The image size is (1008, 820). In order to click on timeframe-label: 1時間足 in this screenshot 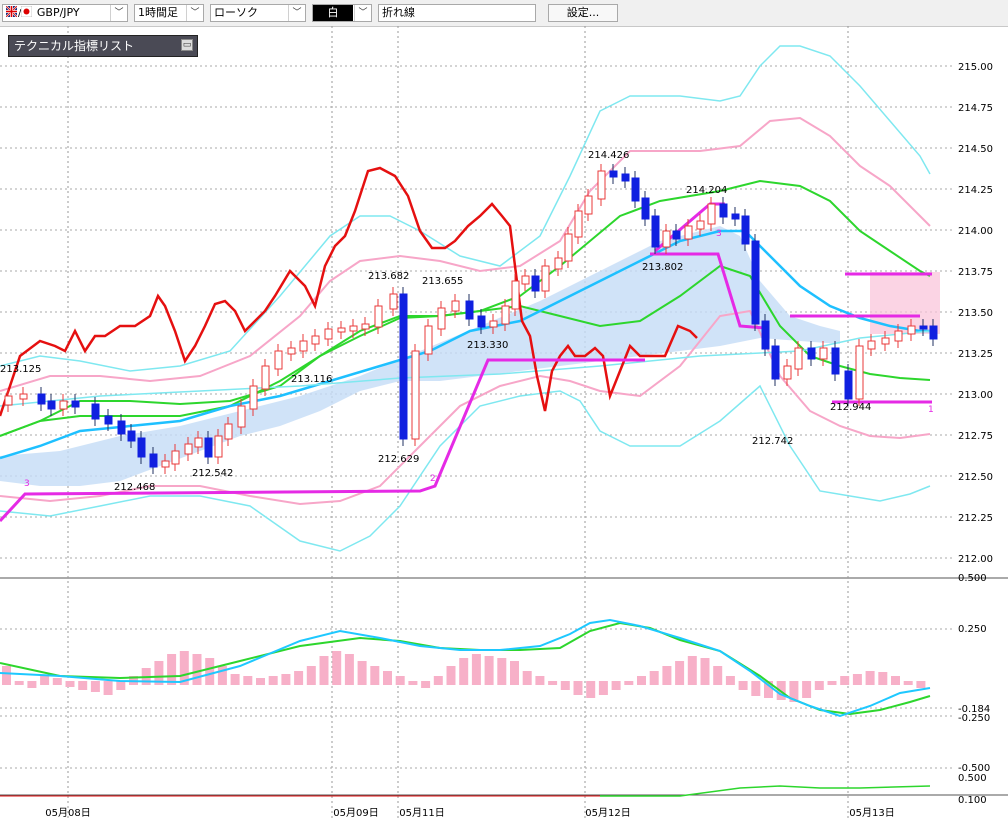, I will do `click(158, 12)`.